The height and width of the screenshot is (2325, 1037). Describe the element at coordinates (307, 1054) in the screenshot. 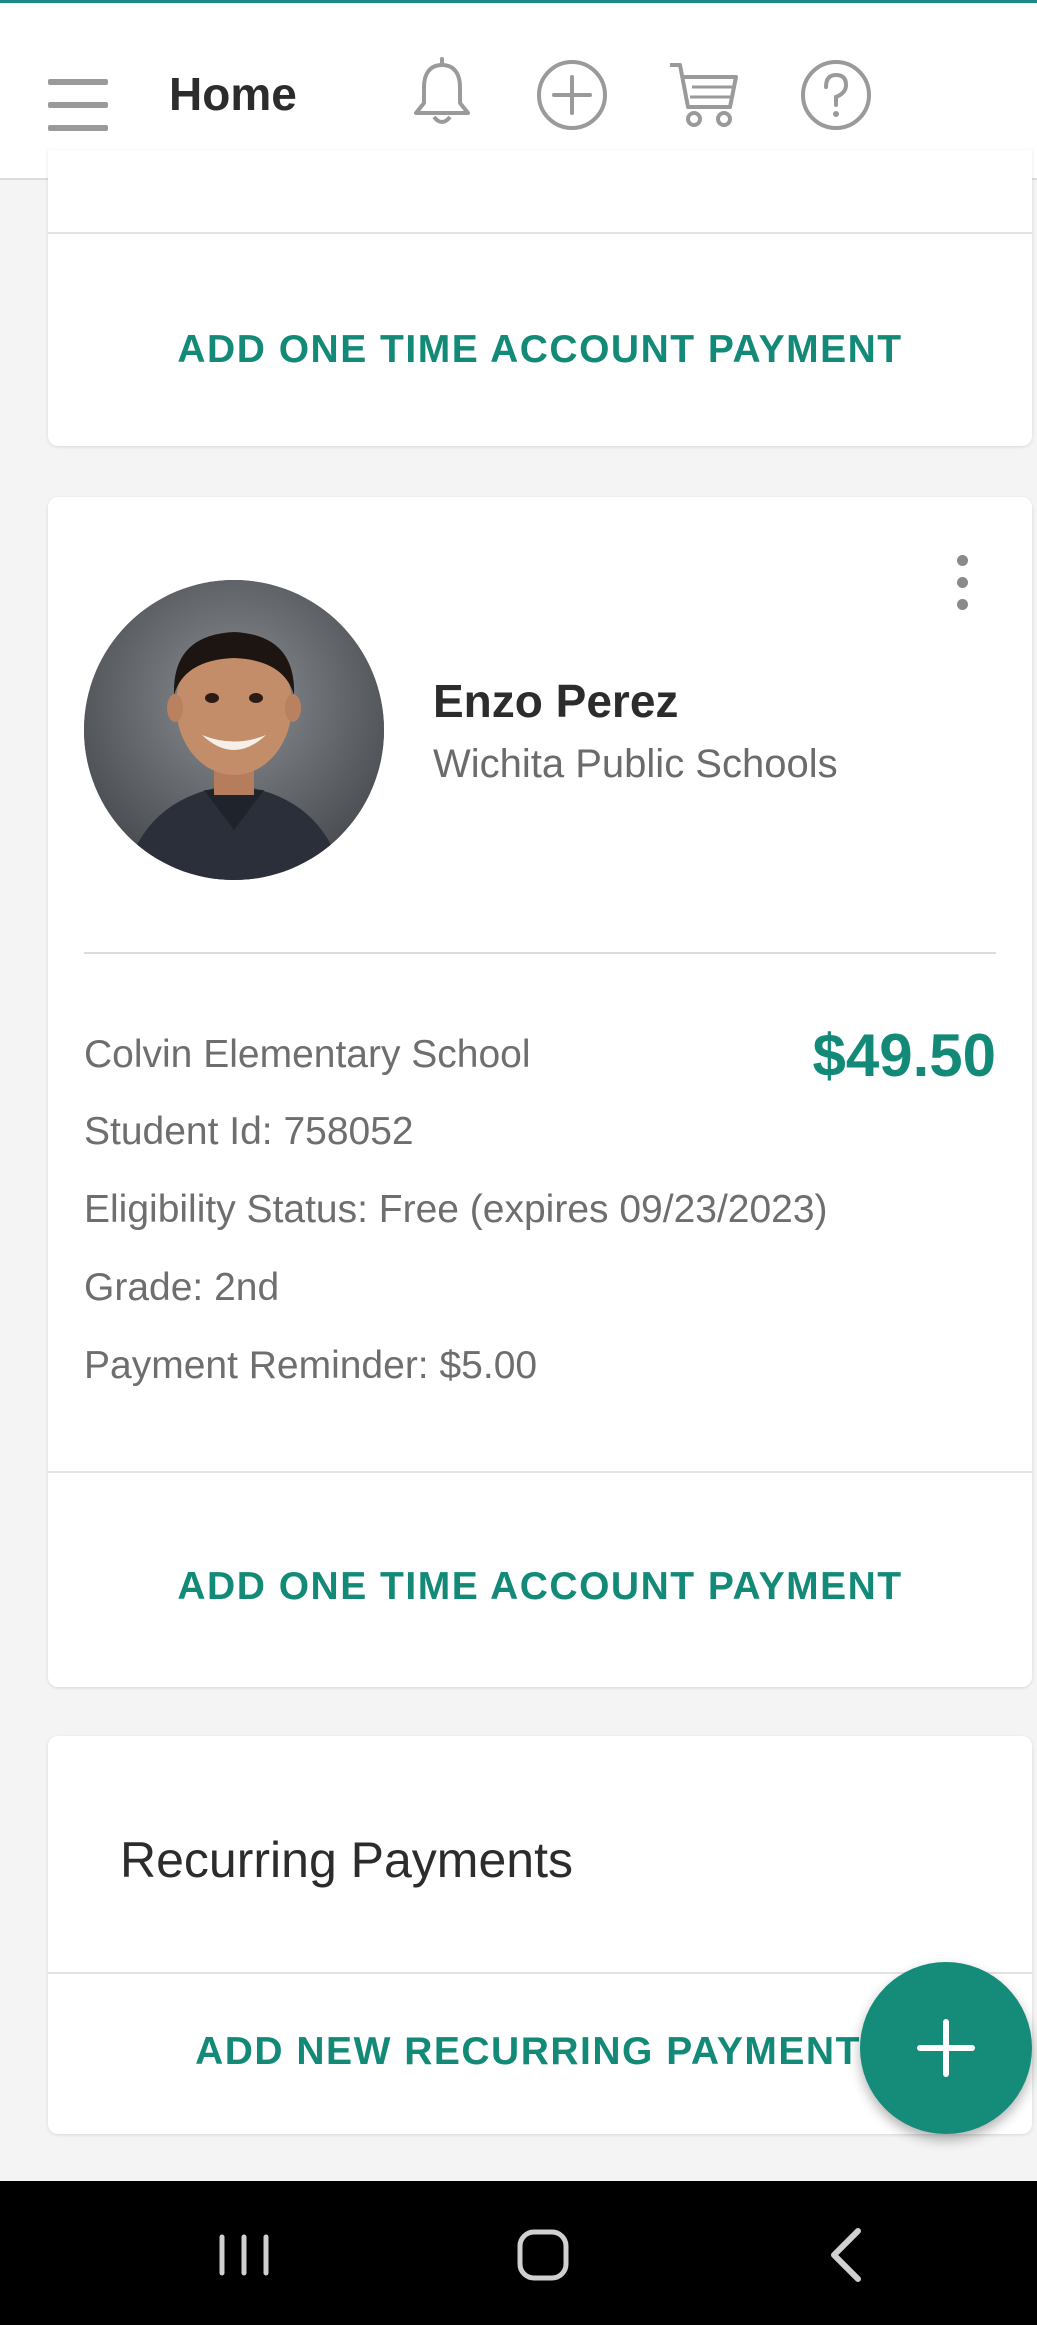

I see `school-name: Colvin Elementary School` at that location.